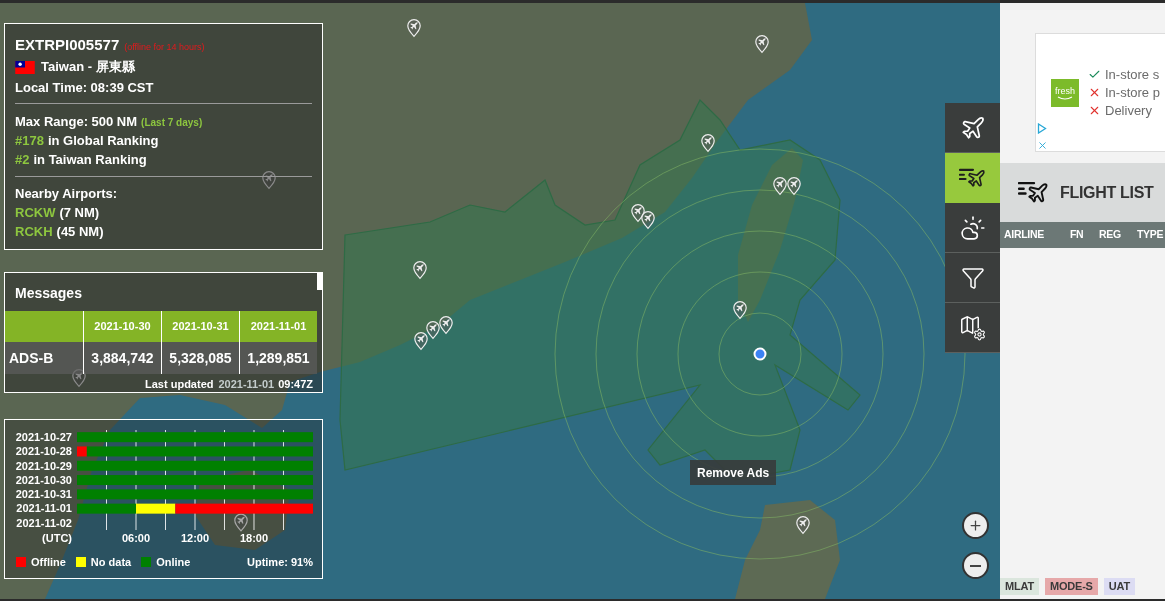 The width and height of the screenshot is (1165, 601). What do you see at coordinates (76, 122) in the screenshot?
I see `max-range-text: Max Range: 500 NM` at bounding box center [76, 122].